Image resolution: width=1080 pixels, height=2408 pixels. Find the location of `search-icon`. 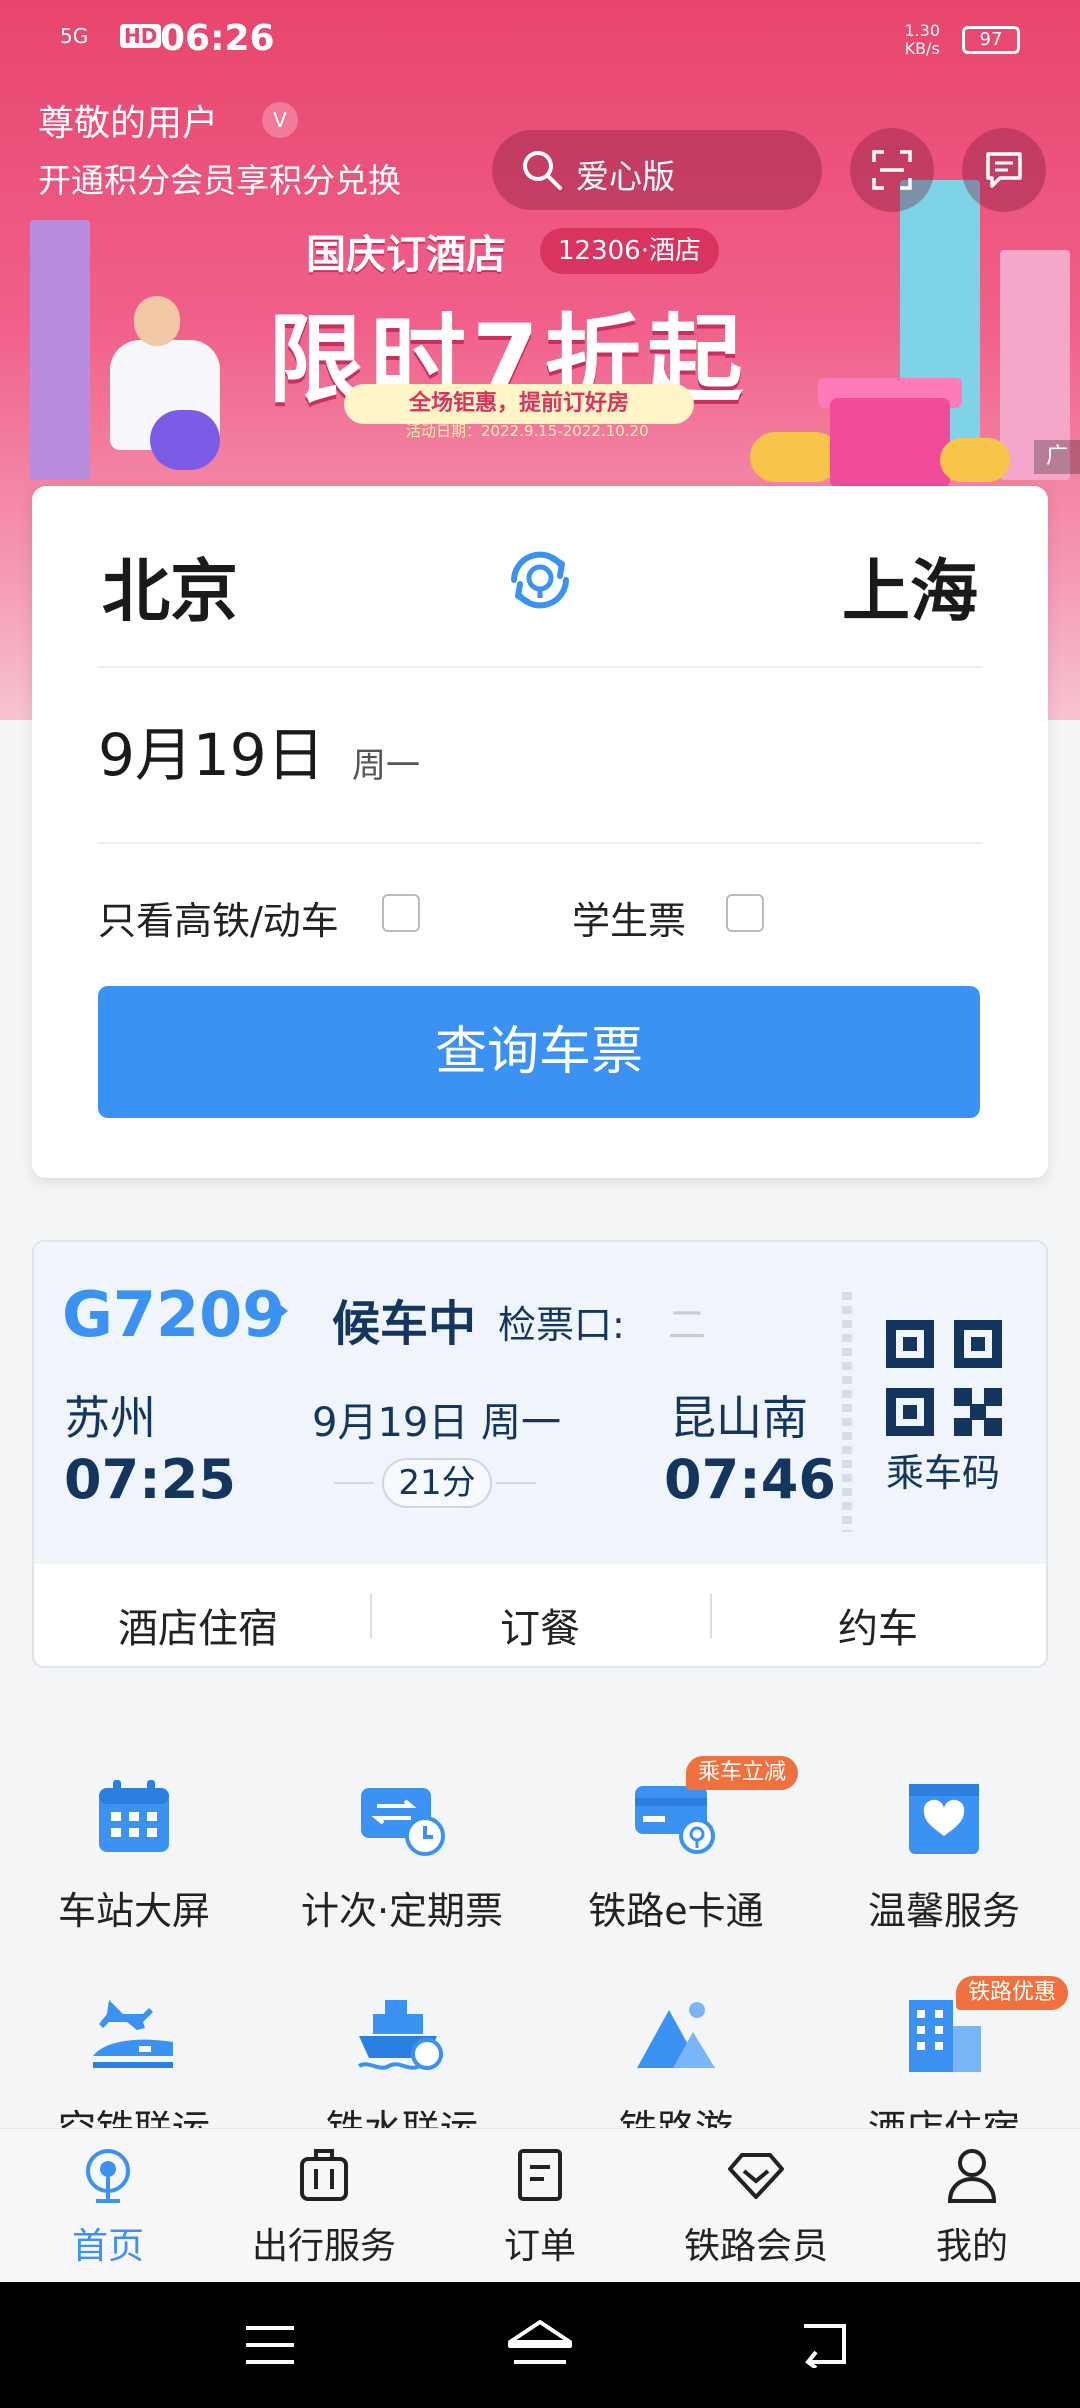

search-icon is located at coordinates (542, 170).